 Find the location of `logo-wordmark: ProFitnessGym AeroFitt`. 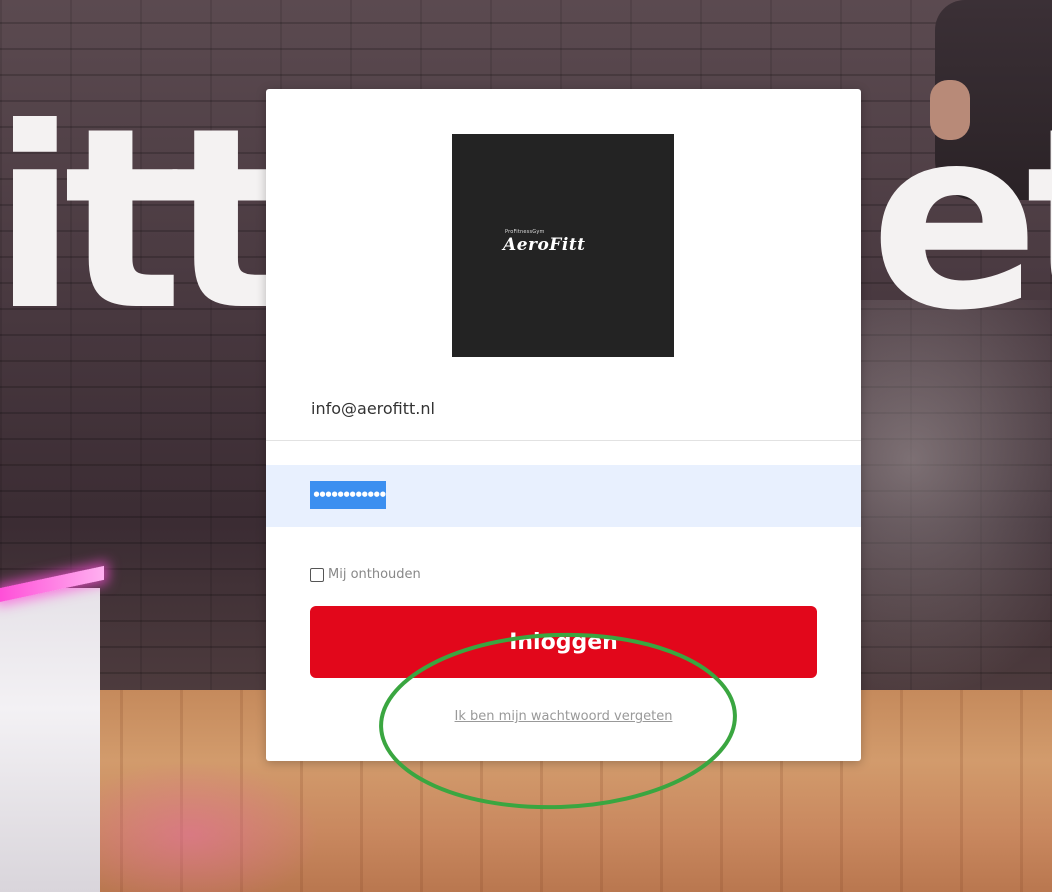

logo-wordmark: ProFitnessGym AeroFitt is located at coordinates (563, 246).